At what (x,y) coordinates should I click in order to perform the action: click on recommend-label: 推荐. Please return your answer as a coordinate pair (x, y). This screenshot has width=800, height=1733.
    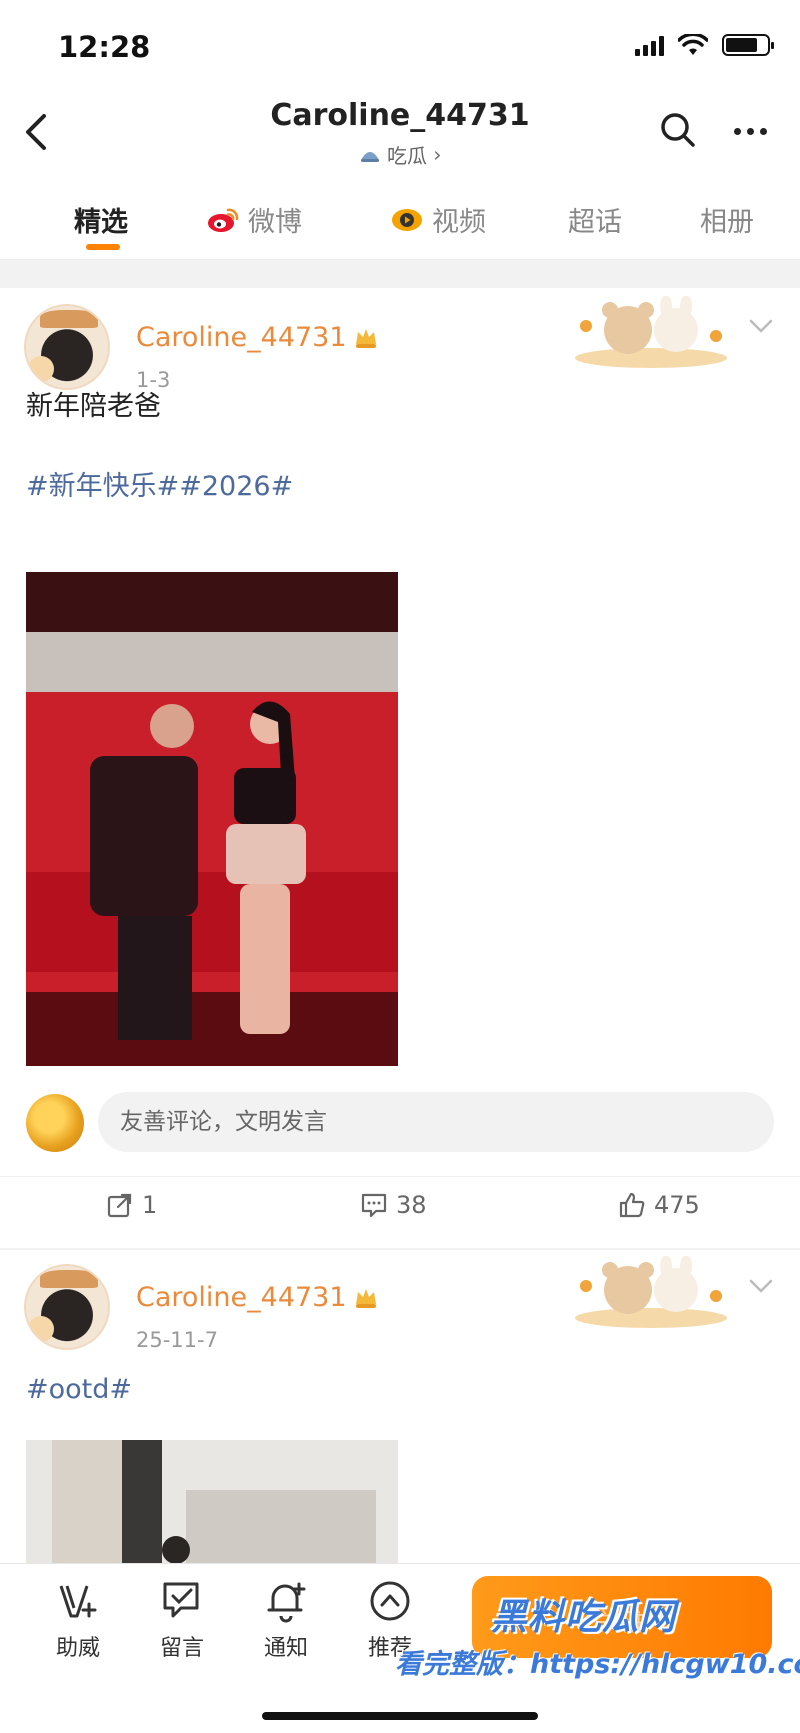
    Looking at the image, I should click on (389, 1648).